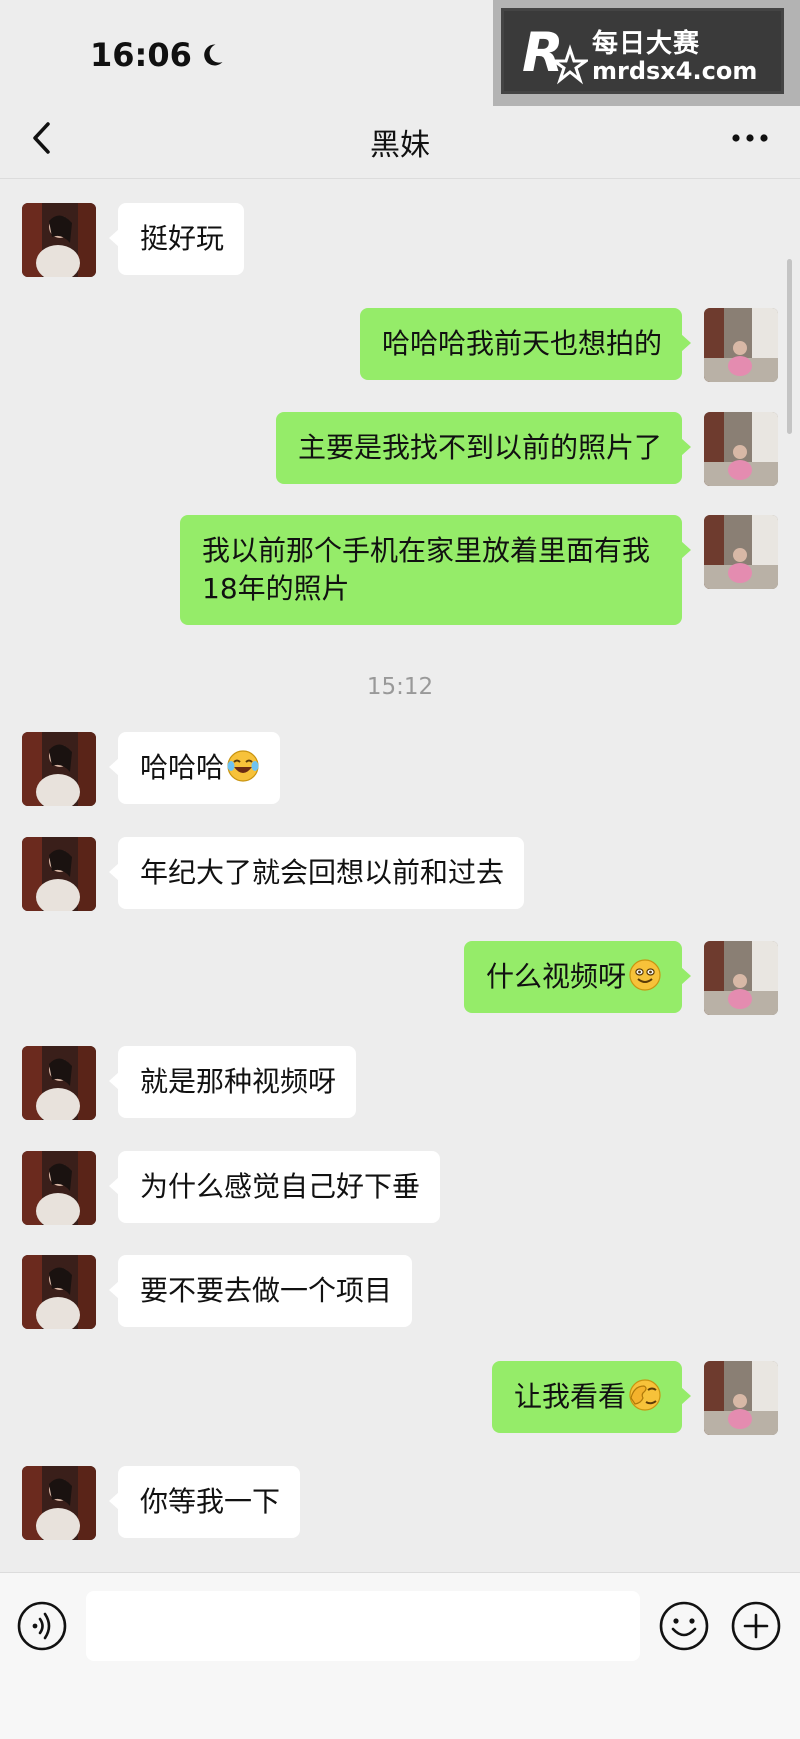 The height and width of the screenshot is (1739, 800). Describe the element at coordinates (400, 145) in the screenshot. I see `chat-title: 黑妹` at that location.